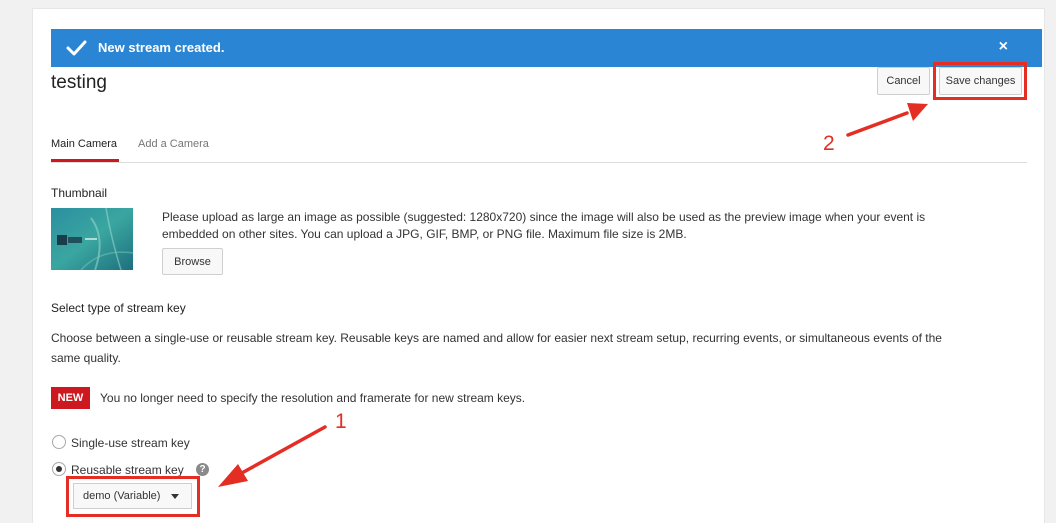 Image resolution: width=1056 pixels, height=523 pixels. Describe the element at coordinates (202, 469) in the screenshot. I see `help-icon: ?` at that location.